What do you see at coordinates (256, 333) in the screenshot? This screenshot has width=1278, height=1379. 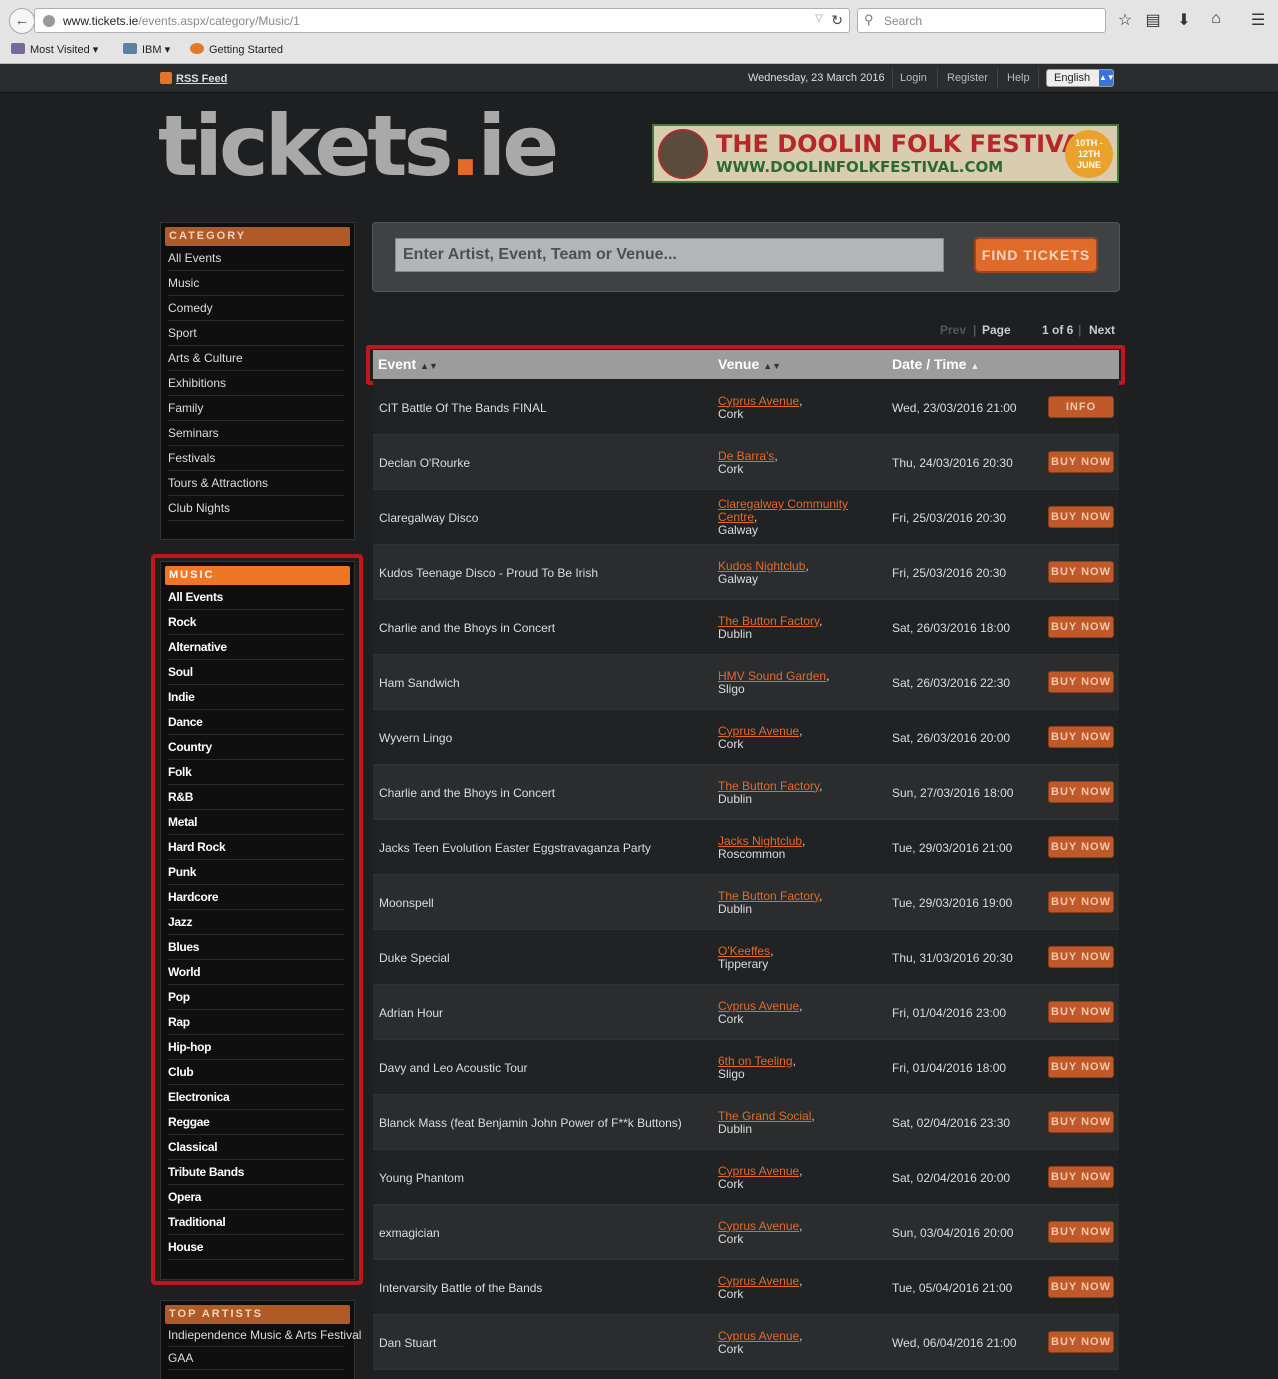 I see `category-item: Sport` at bounding box center [256, 333].